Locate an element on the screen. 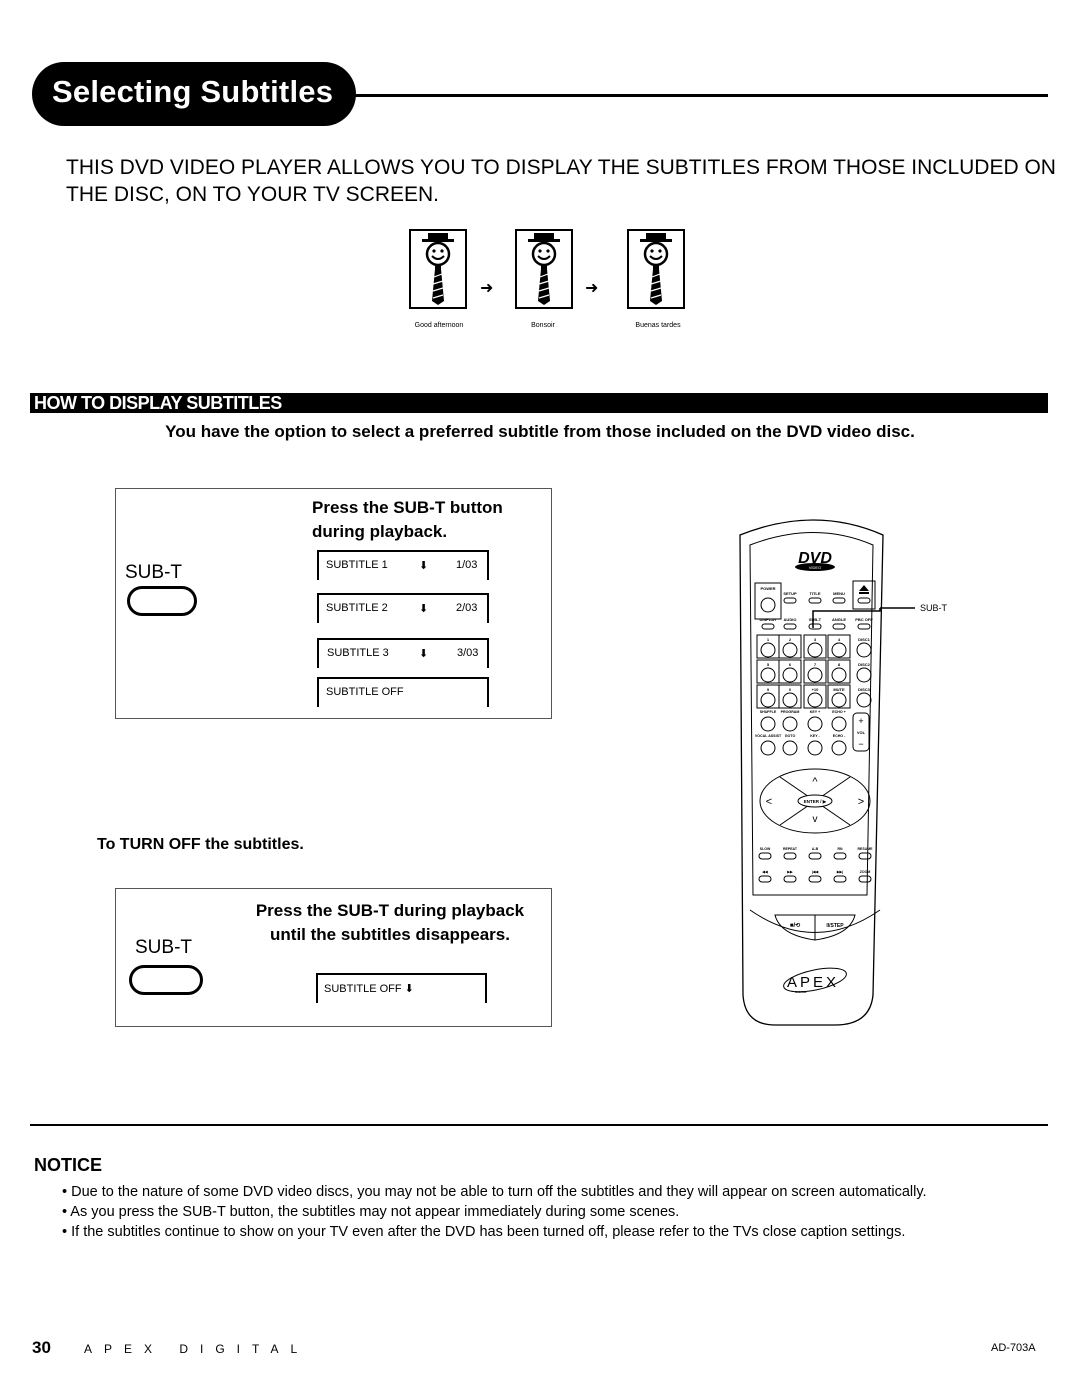 This screenshot has width=1080, height=1397. disc-label: DISC1 is located at coordinates (864, 639).